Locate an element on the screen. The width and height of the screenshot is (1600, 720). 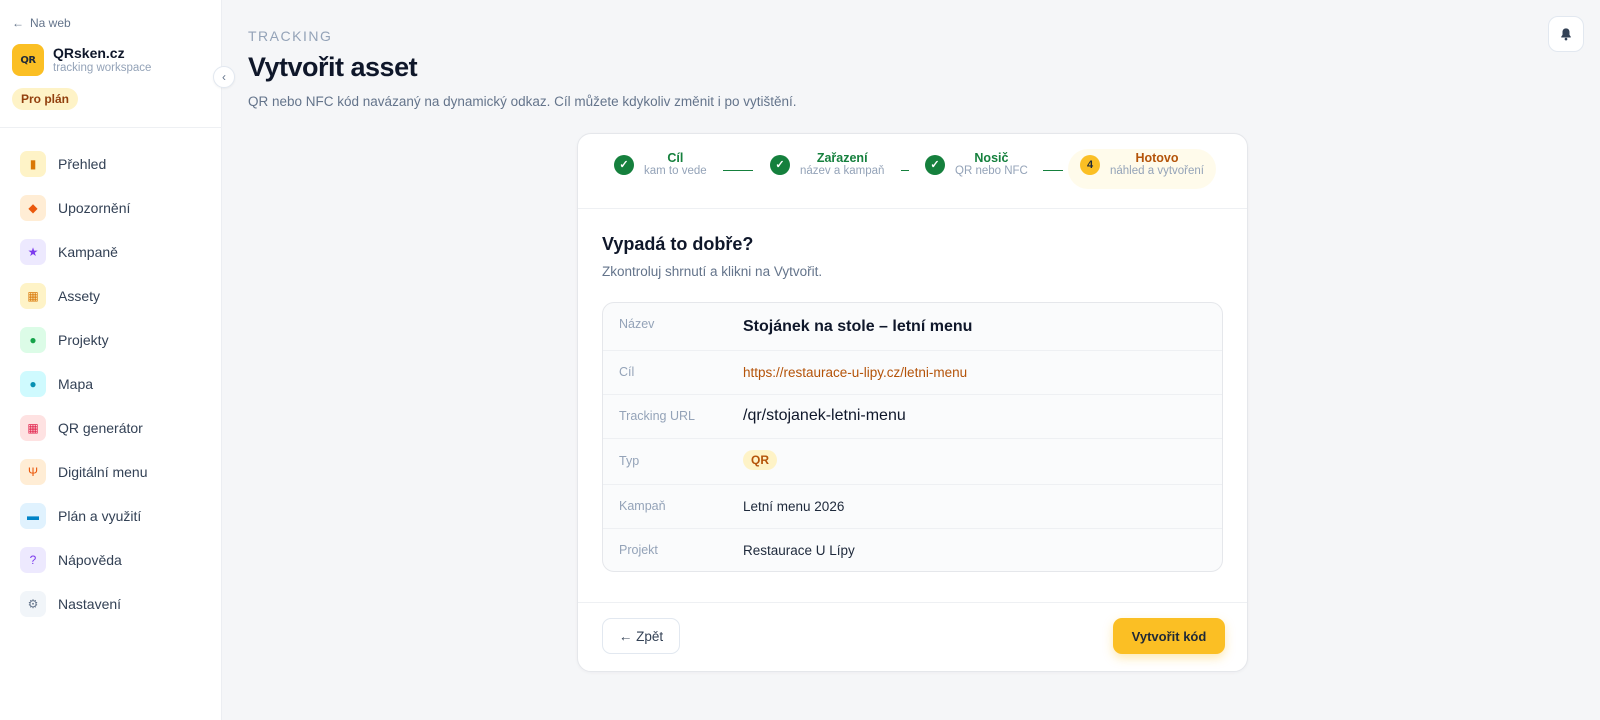
chevron-left-icon: ‹ is located at coordinates (224, 77).